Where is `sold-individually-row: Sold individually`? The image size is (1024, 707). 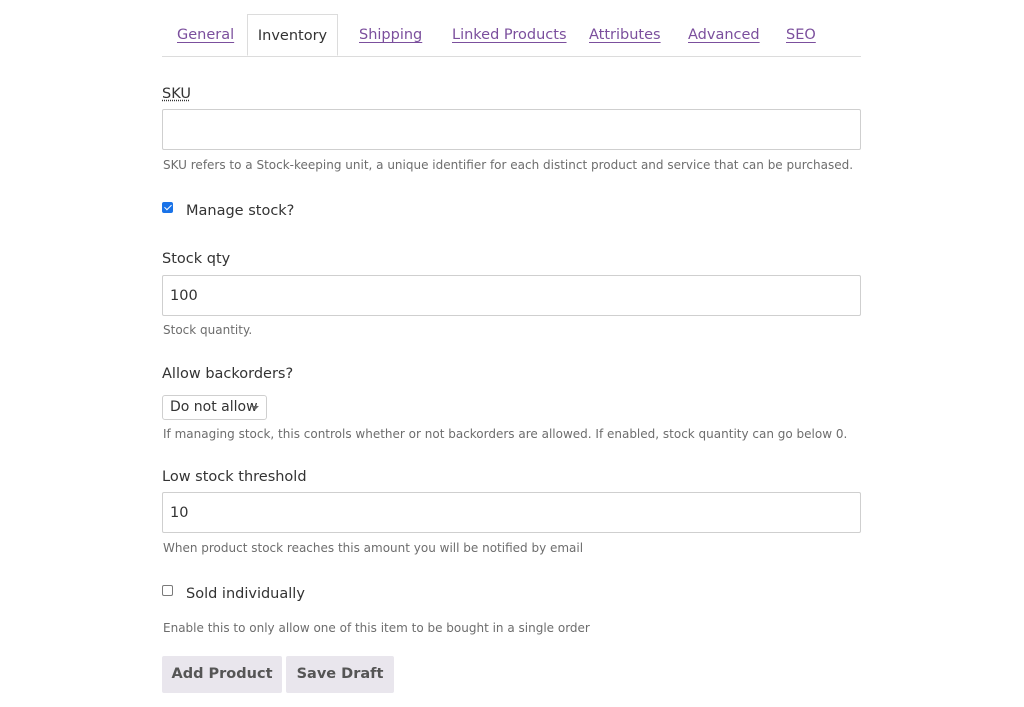 sold-individually-row: Sold individually is located at coordinates (233, 593).